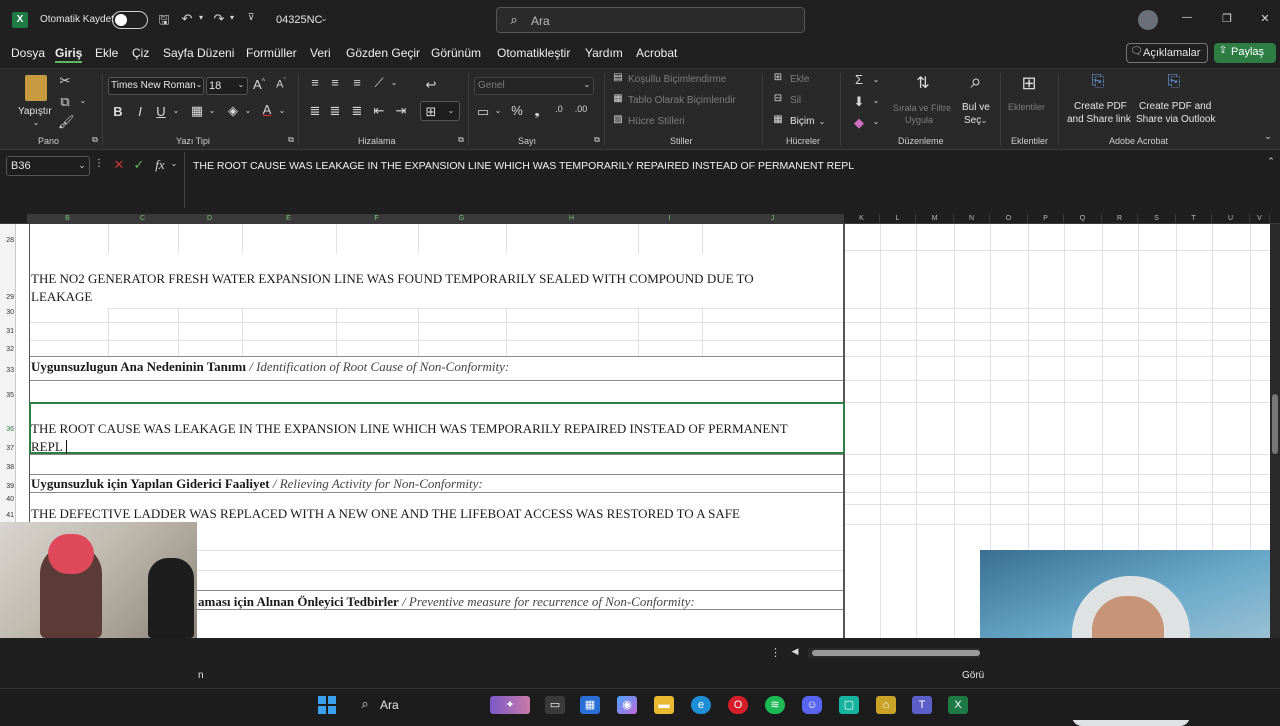  I want to click on row-header-33: 33, so click(8, 370).